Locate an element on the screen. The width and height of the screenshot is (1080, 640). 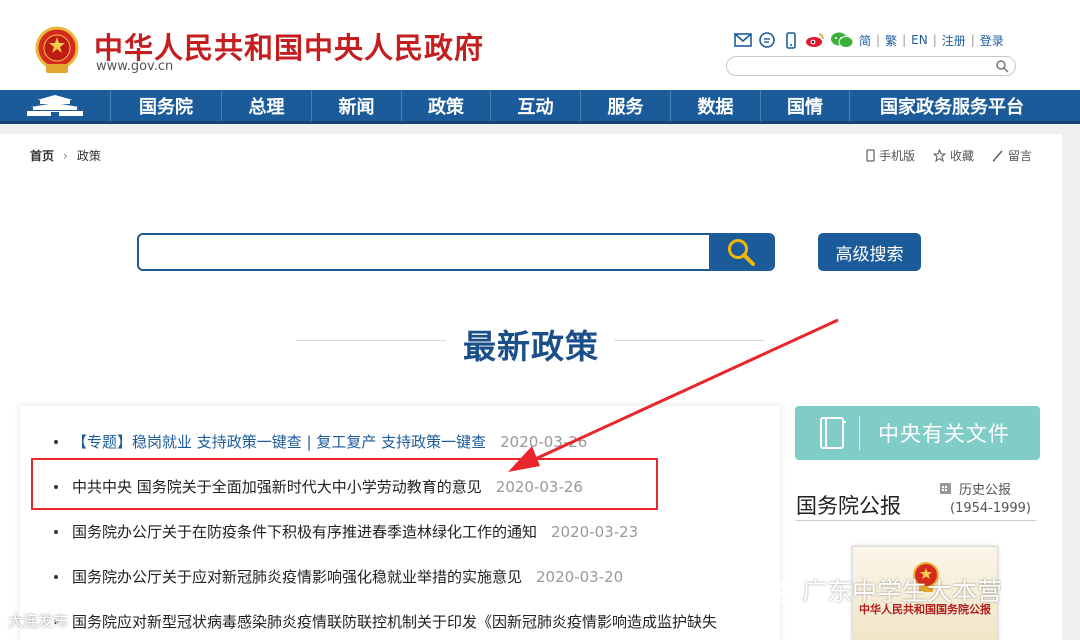
favorite-label: 收藏 is located at coordinates (961, 156).